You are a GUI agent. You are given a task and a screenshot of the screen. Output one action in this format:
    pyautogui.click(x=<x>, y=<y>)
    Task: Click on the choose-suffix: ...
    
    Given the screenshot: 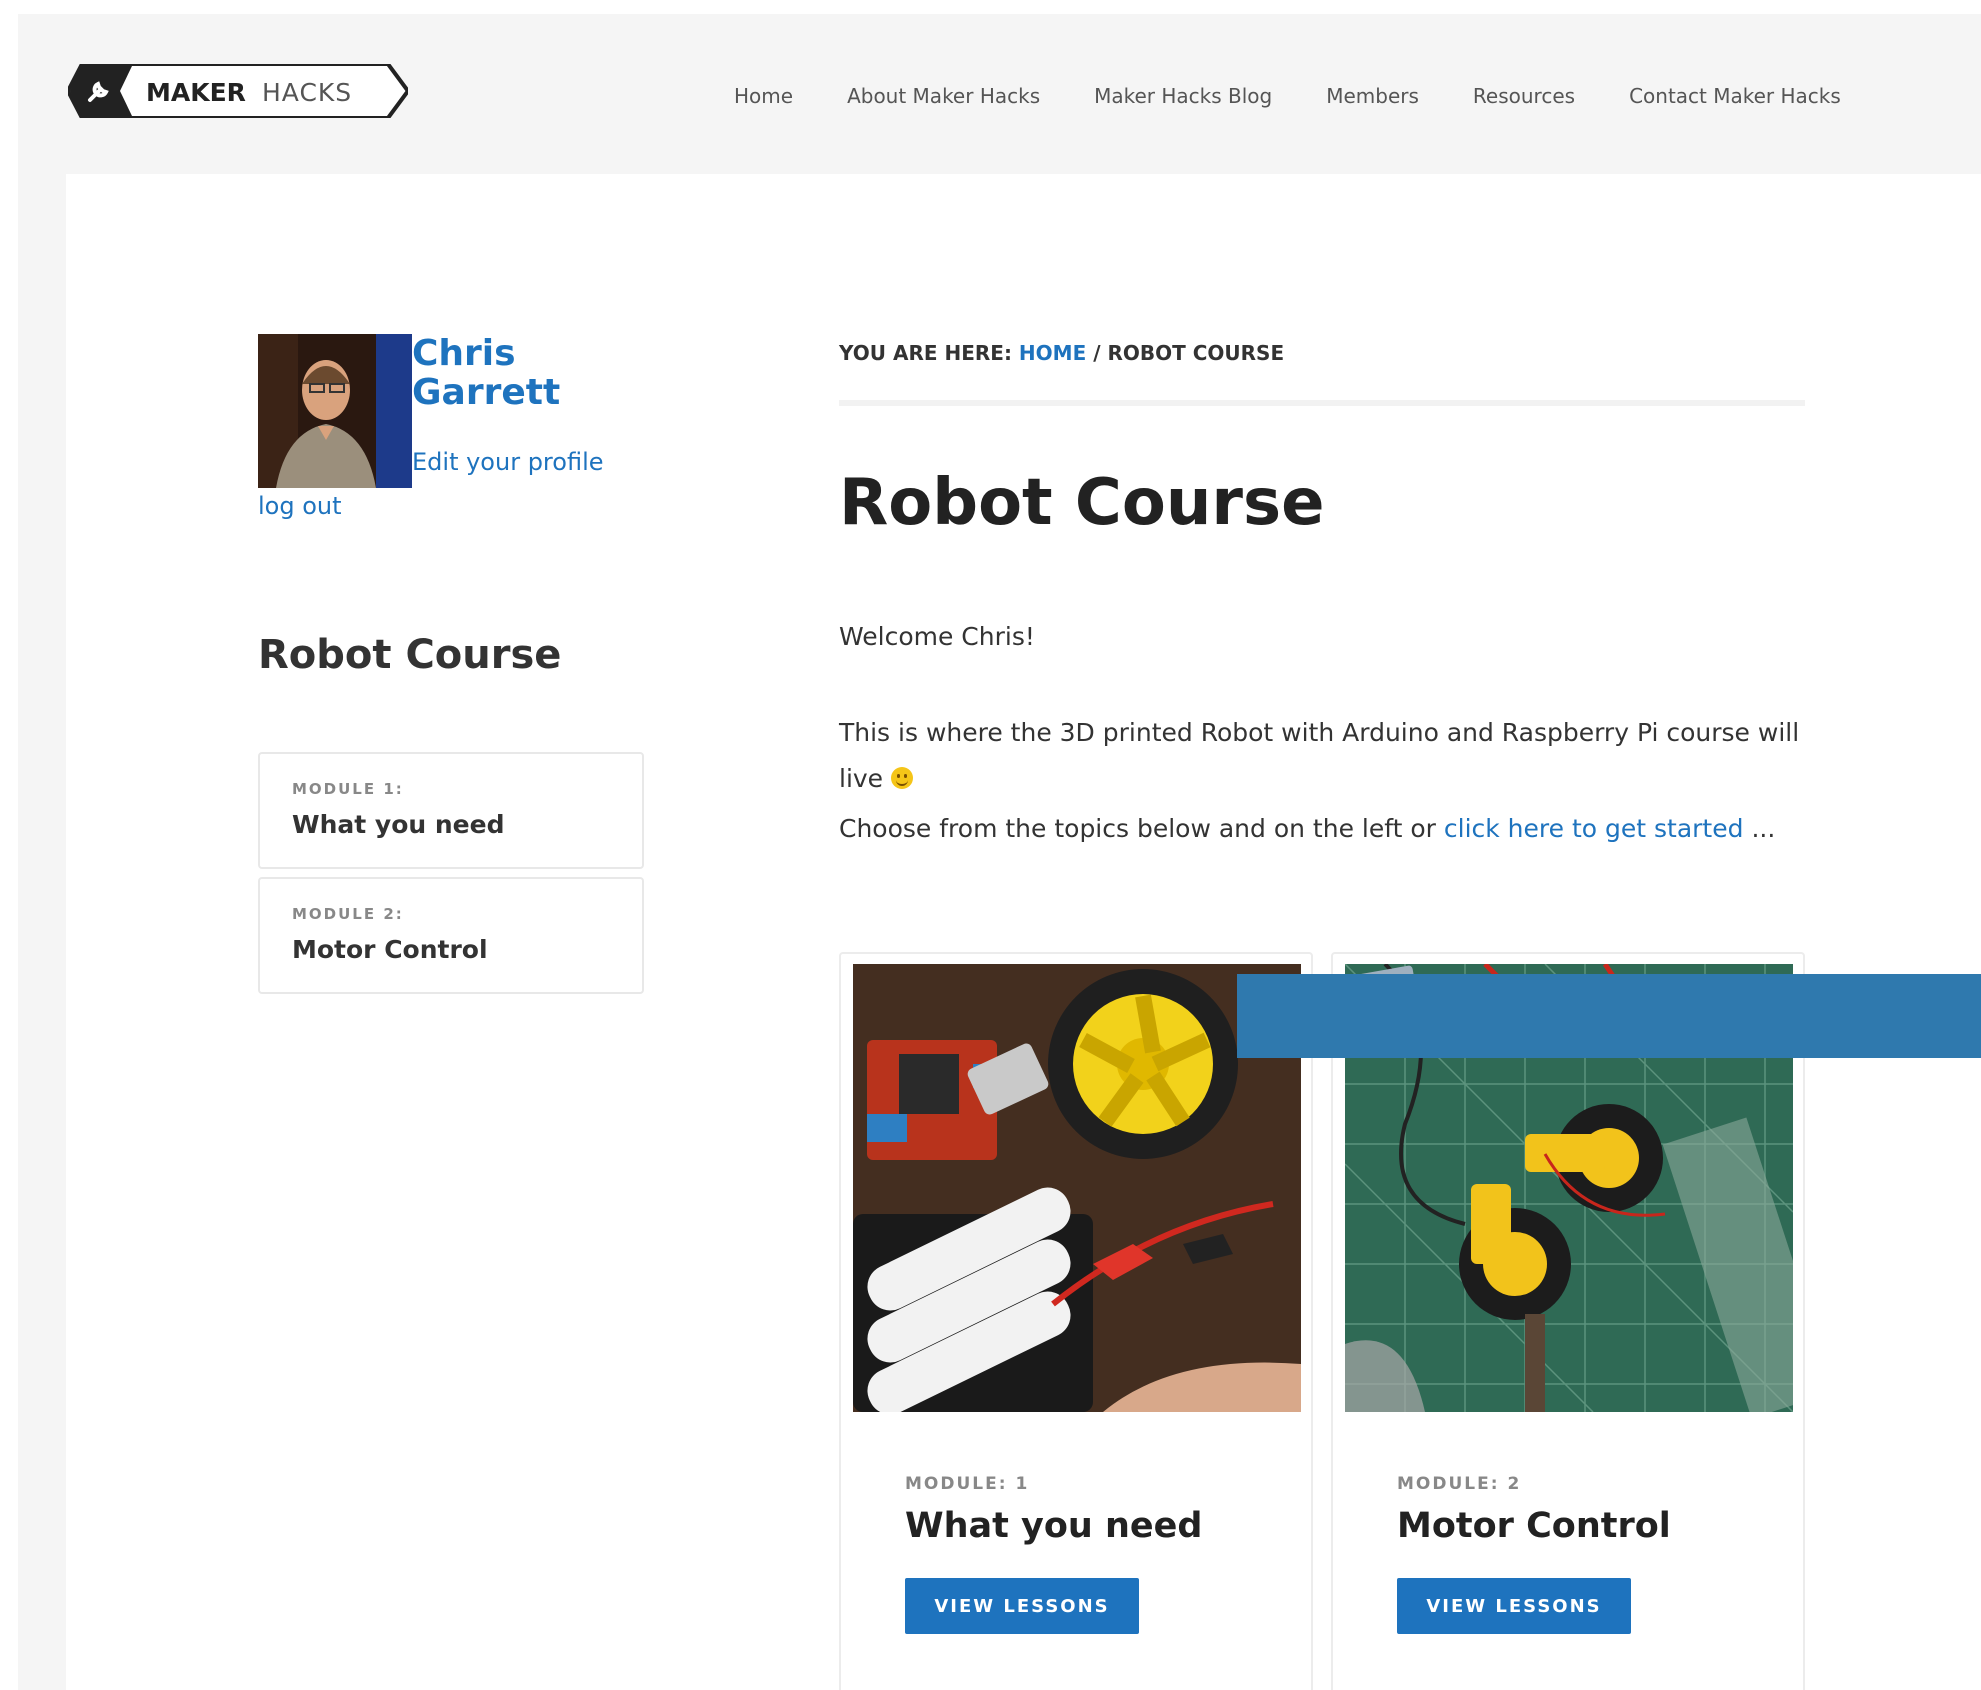 What is the action you would take?
    pyautogui.click(x=1763, y=828)
    